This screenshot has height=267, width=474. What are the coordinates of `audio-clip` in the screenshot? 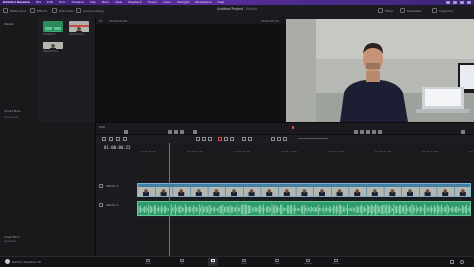 It's located at (304, 208).